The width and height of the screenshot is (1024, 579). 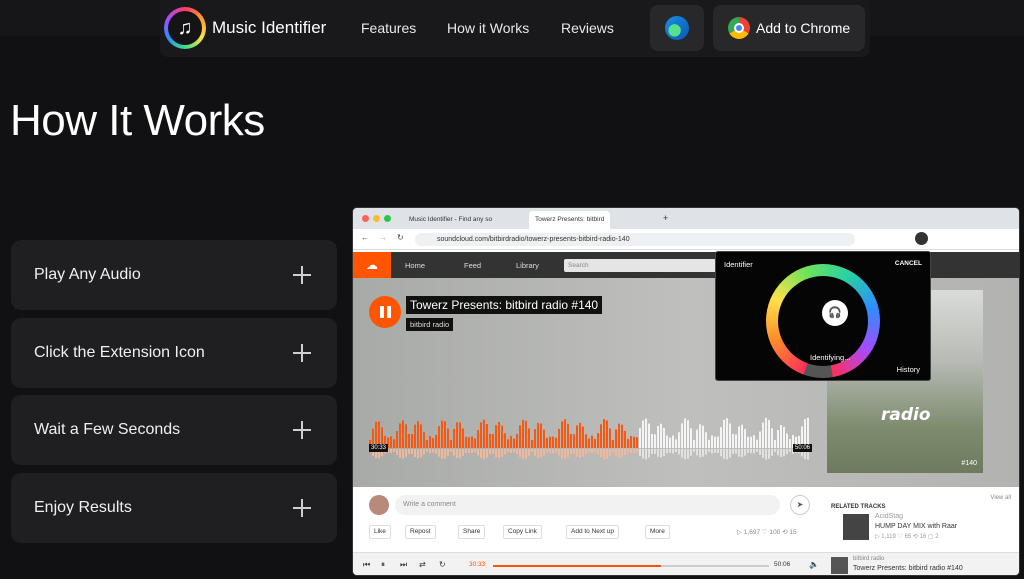 I want to click on minimize-window-icon, so click(x=376, y=218).